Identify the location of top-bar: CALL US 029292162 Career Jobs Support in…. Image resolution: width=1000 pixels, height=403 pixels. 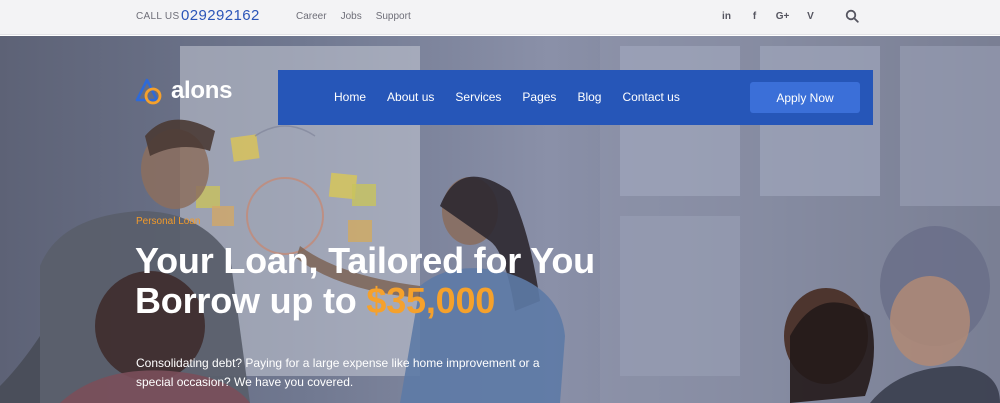
(500, 17).